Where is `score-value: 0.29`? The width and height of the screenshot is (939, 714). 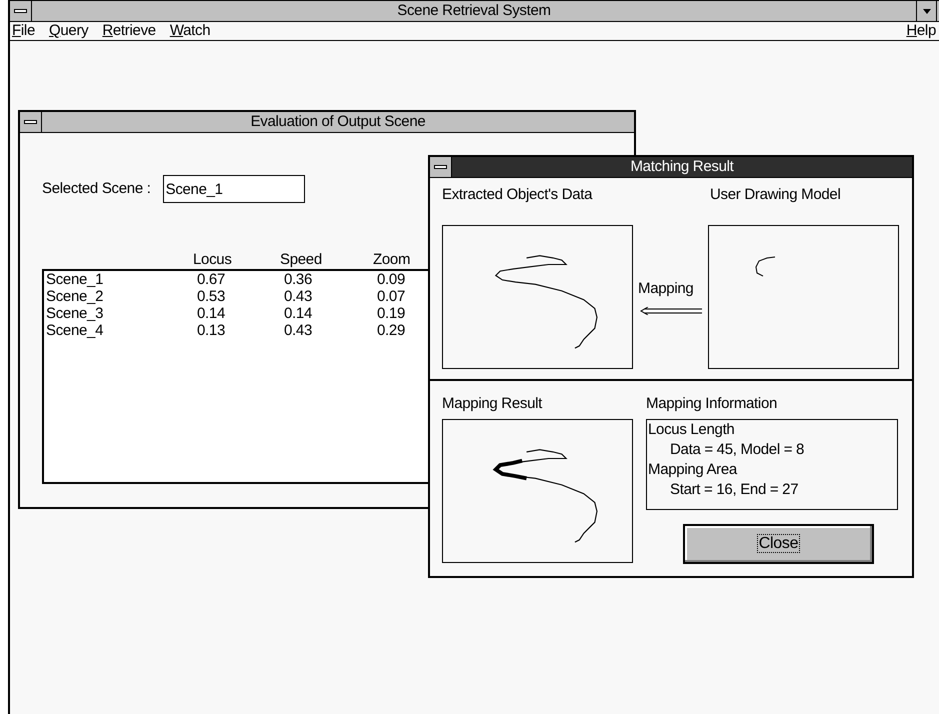
score-value: 0.29 is located at coordinates (390, 330).